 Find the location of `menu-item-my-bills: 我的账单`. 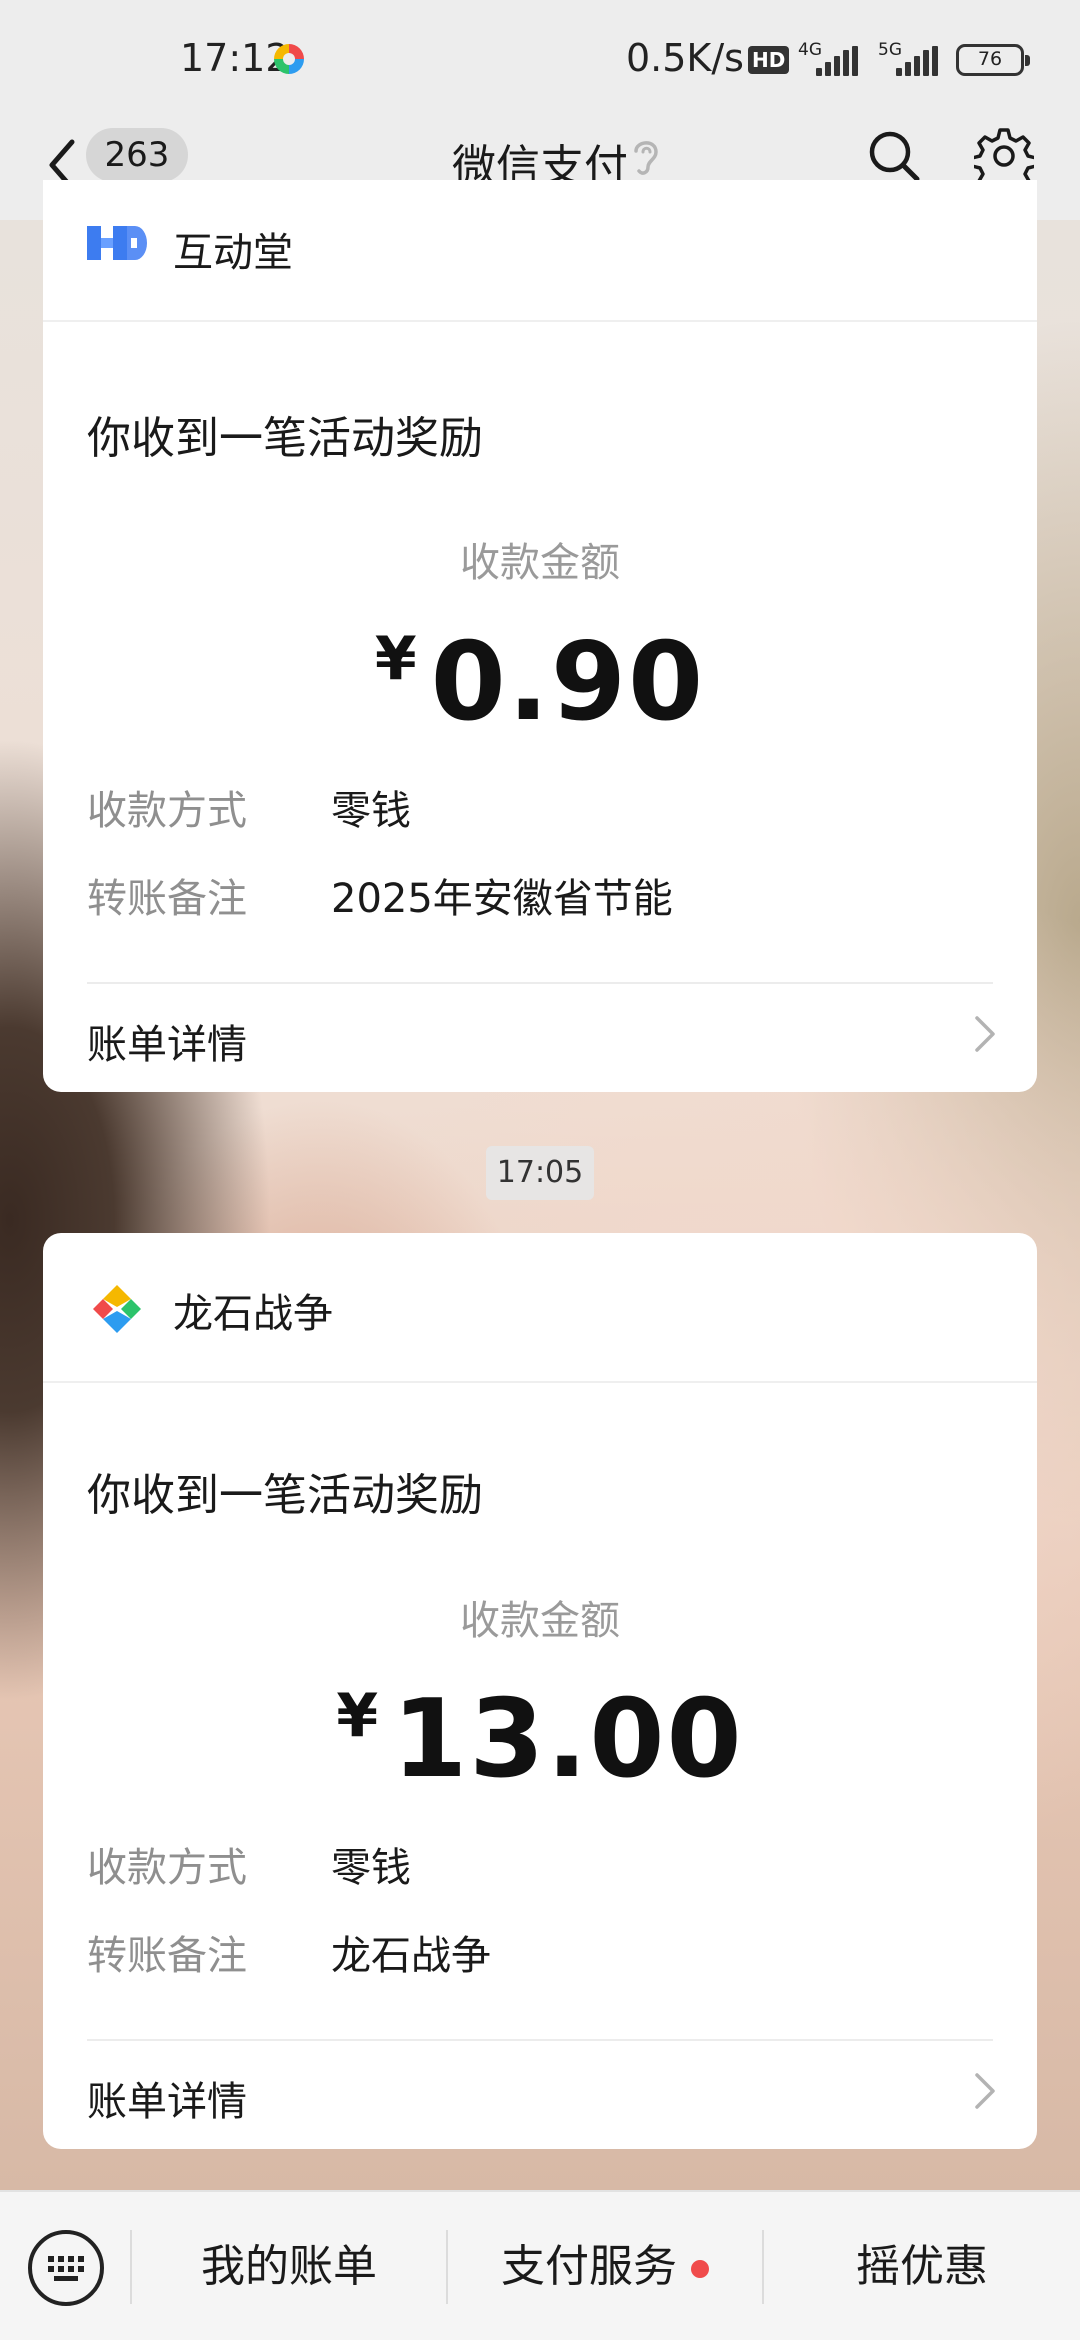

menu-item-my-bills: 我的账单 is located at coordinates (289, 2266).